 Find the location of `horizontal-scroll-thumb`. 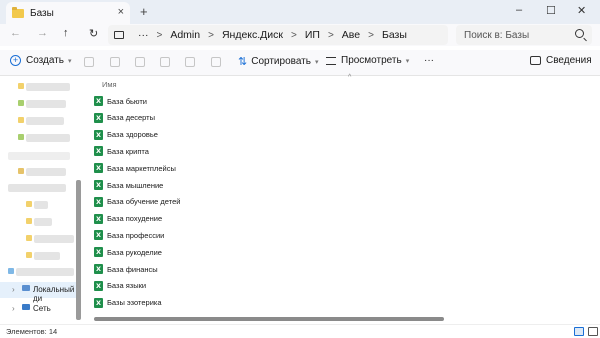

horizontal-scroll-thumb is located at coordinates (269, 319).